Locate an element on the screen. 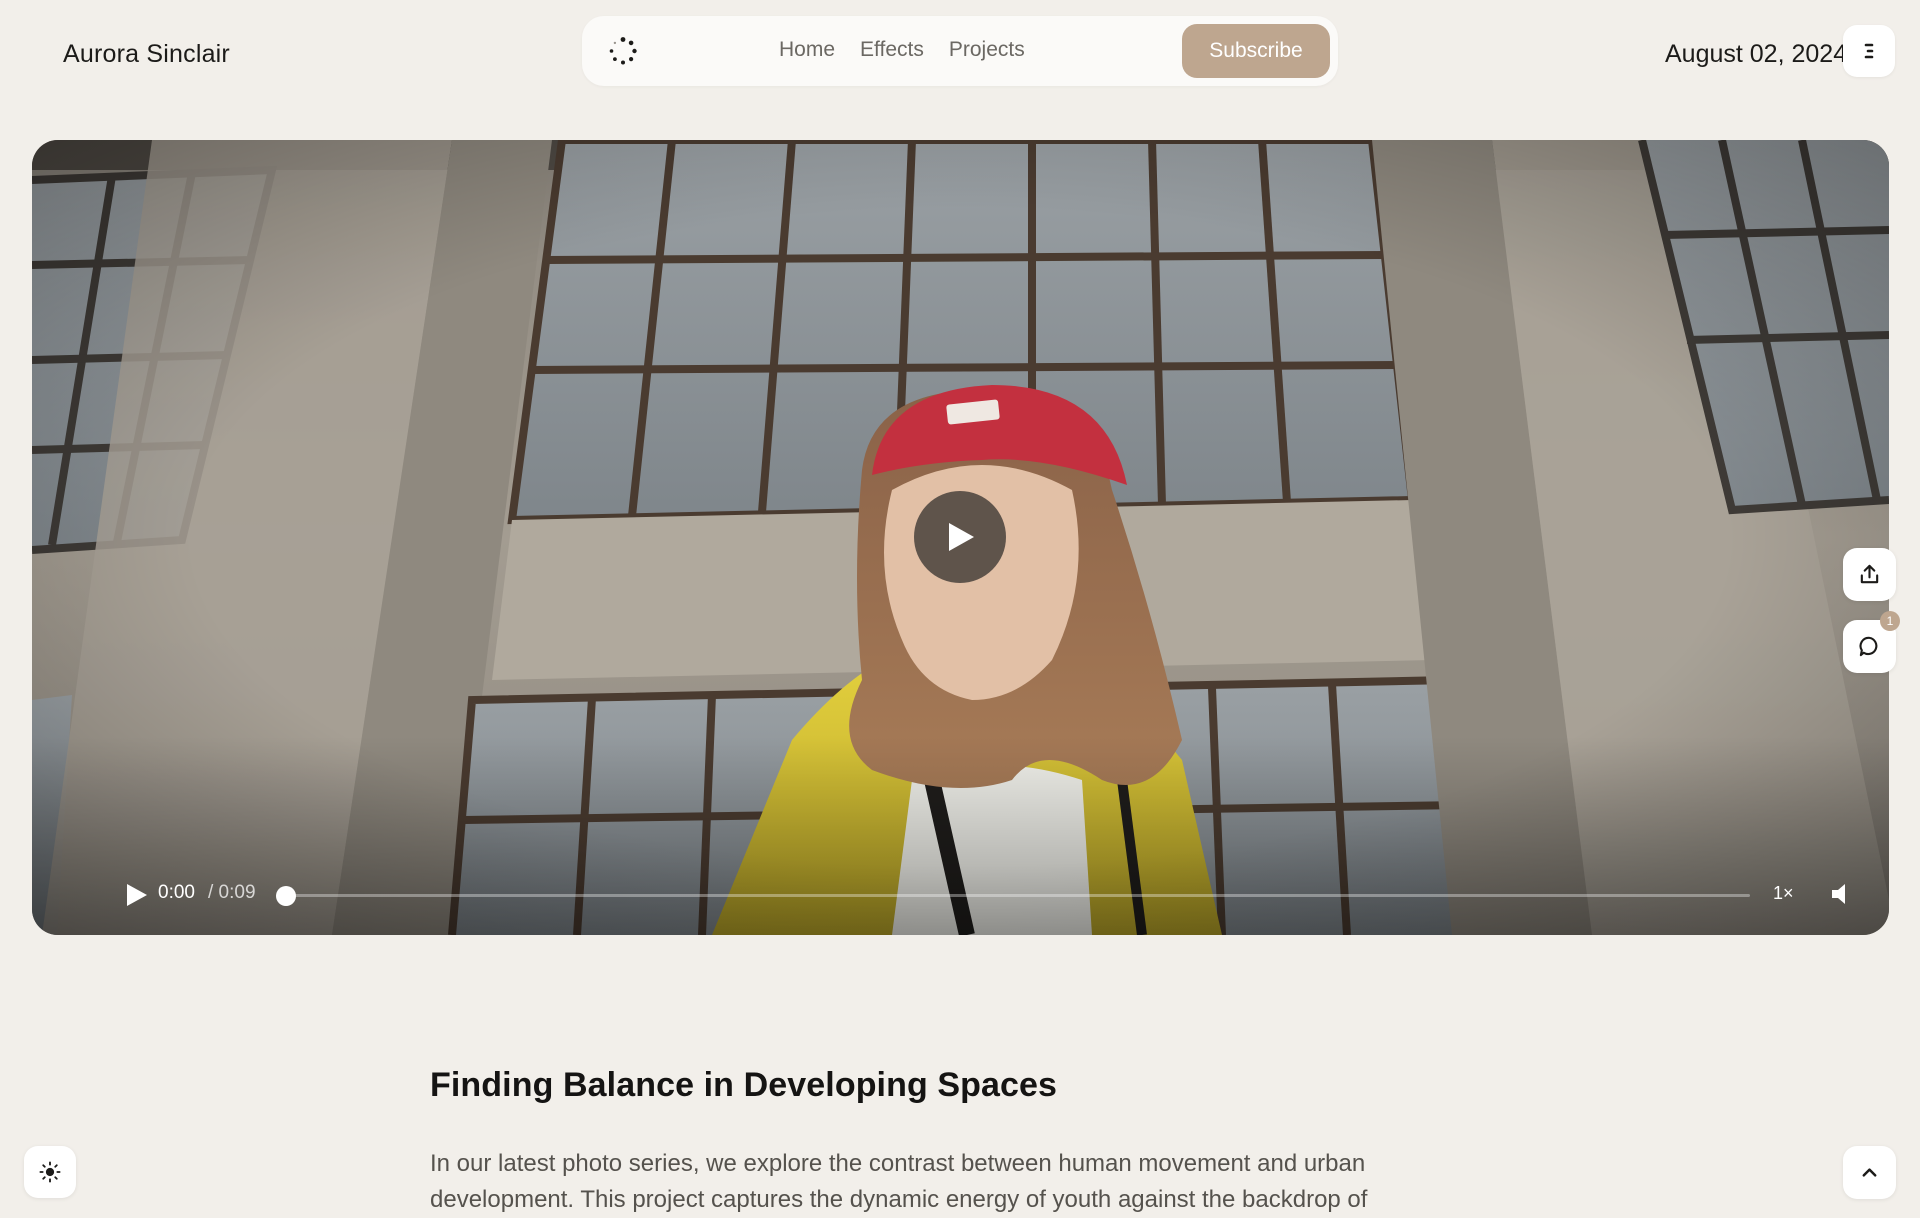  duration: / 0:09 is located at coordinates (232, 892).